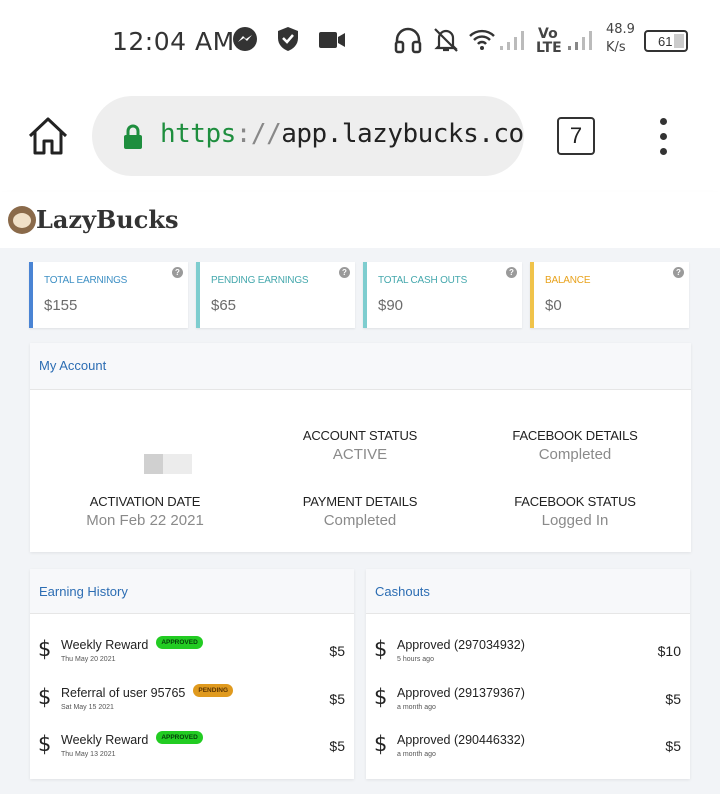  I want to click on stat-card-balance: Balance $0 ?, so click(609, 295).